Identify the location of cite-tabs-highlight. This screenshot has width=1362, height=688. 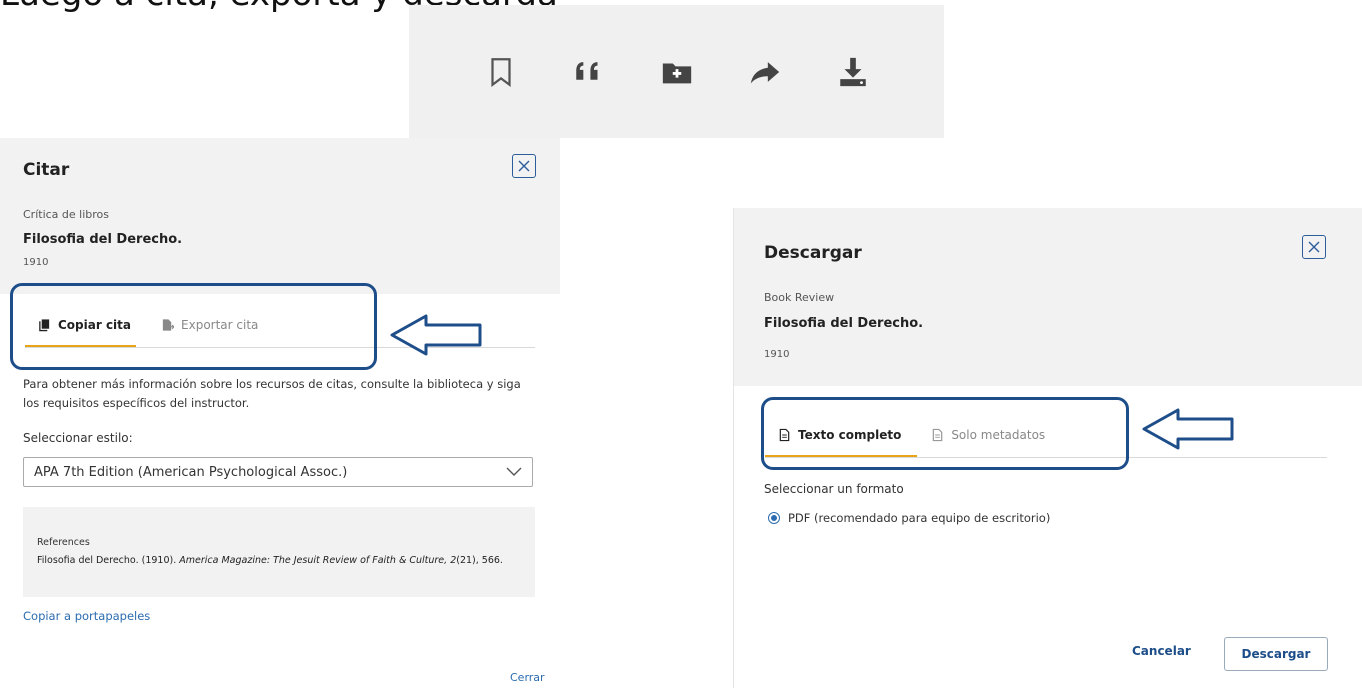
(193, 326).